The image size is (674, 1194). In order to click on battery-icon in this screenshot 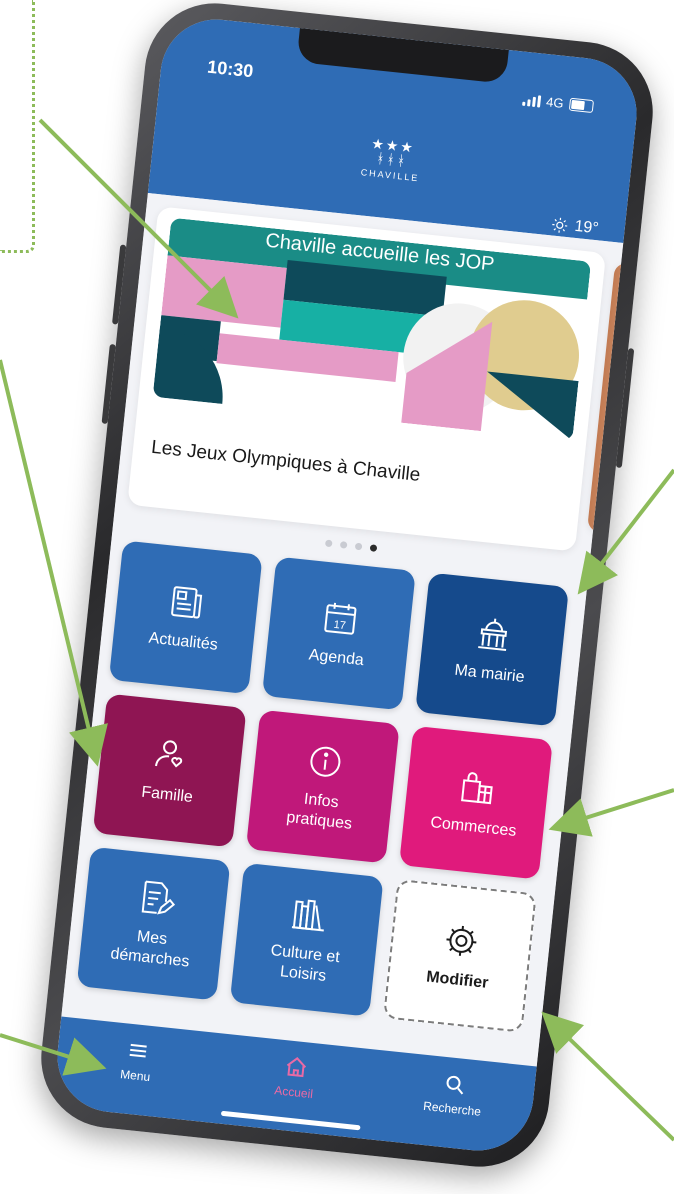, I will do `click(581, 105)`.